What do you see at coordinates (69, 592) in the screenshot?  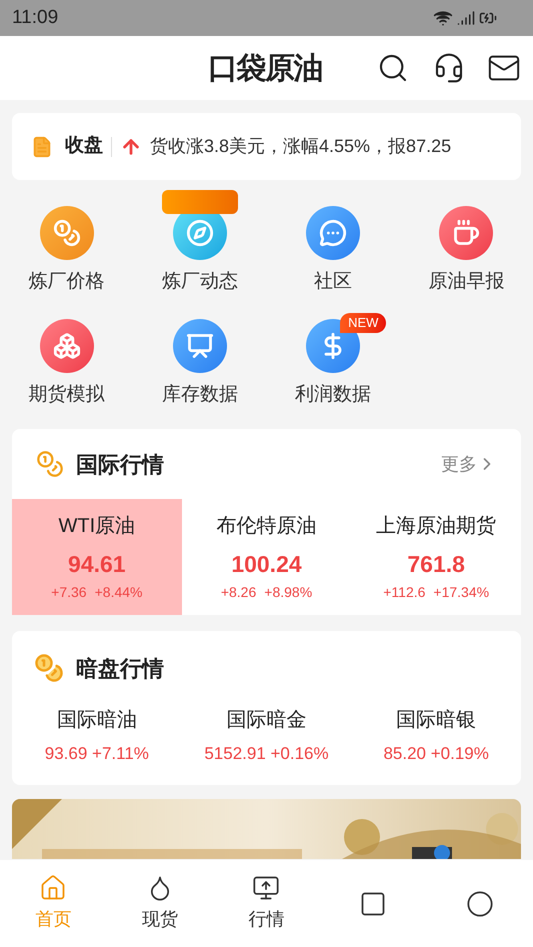 I see `change-value: +7.36` at bounding box center [69, 592].